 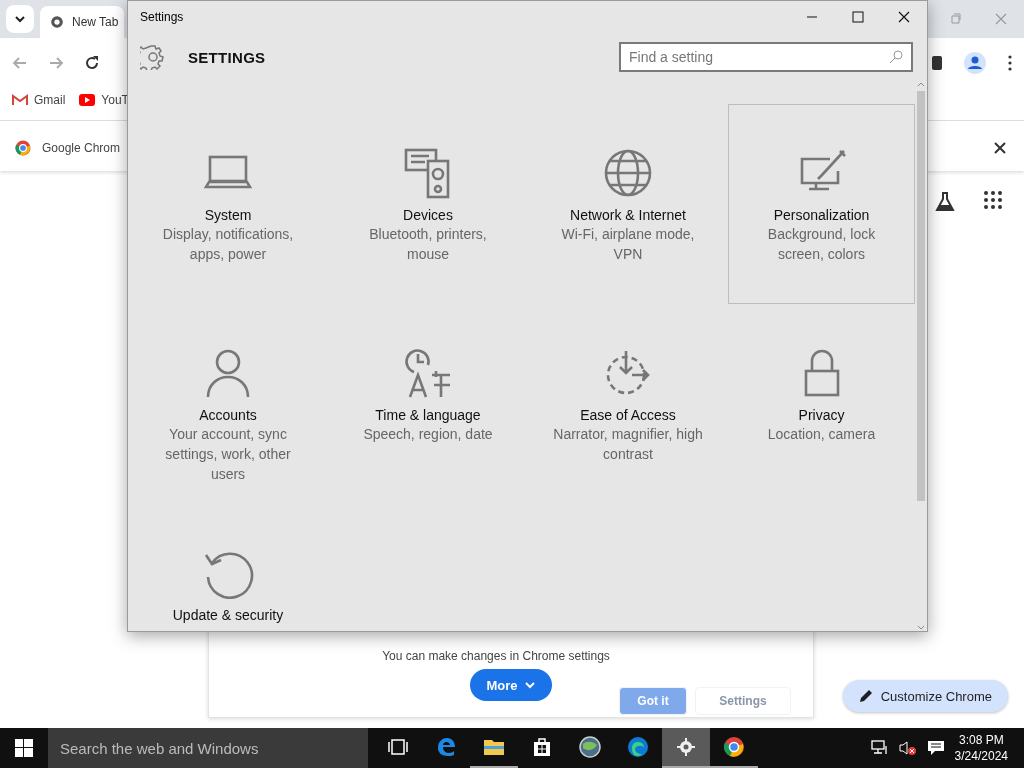 What do you see at coordinates (821, 434) in the screenshot?
I see `category-description: Location, camera` at bounding box center [821, 434].